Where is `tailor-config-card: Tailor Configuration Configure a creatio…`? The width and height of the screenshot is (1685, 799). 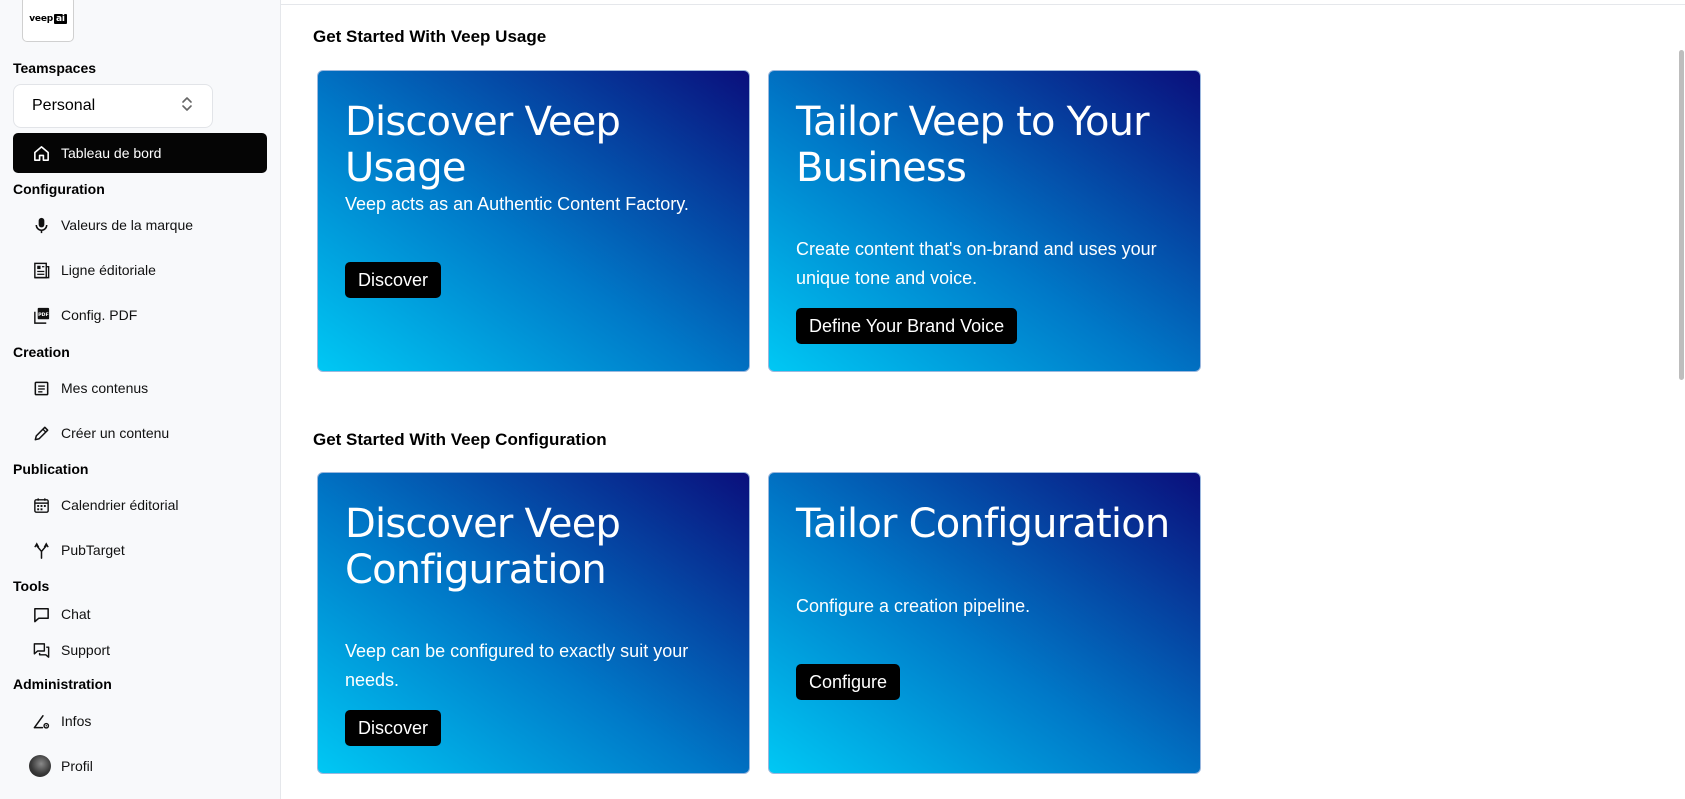
tailor-config-card: Tailor Configuration Configure a creatio… is located at coordinates (984, 623).